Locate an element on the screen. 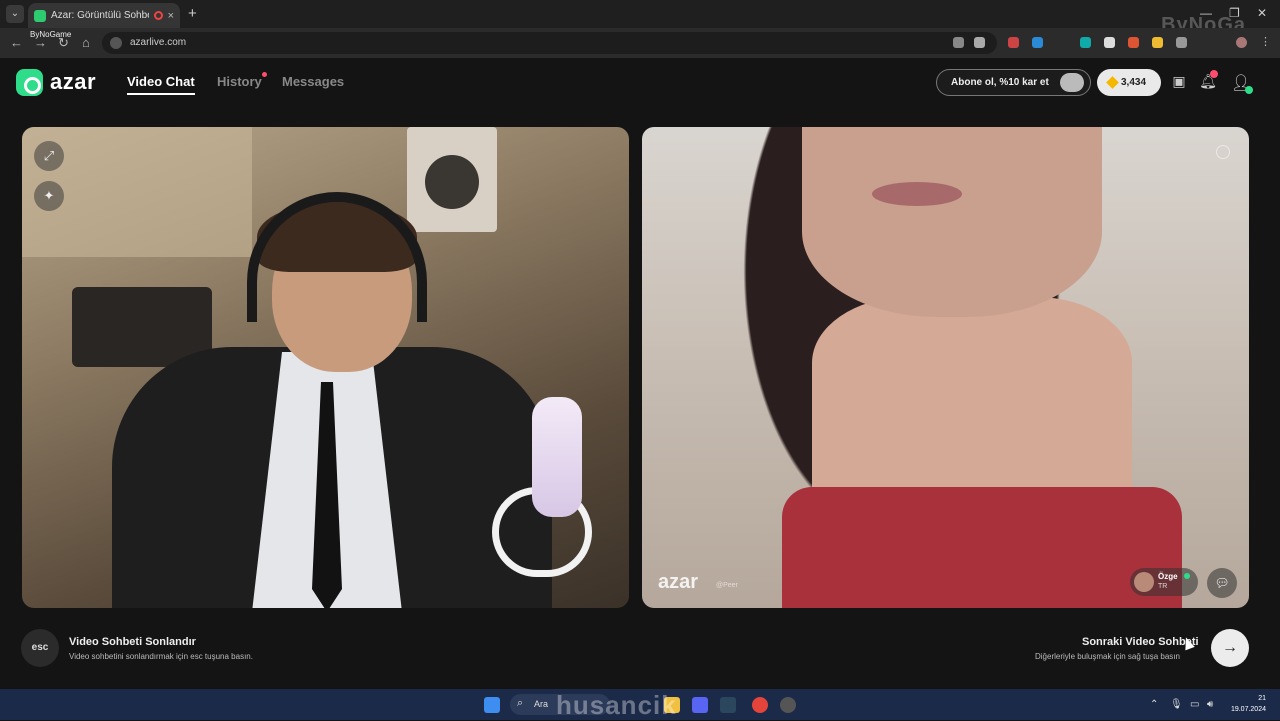 Image resolution: width=1280 pixels, height=721 pixels. subscribe-label: Abone ol, %10 kar et is located at coordinates (1000, 82).